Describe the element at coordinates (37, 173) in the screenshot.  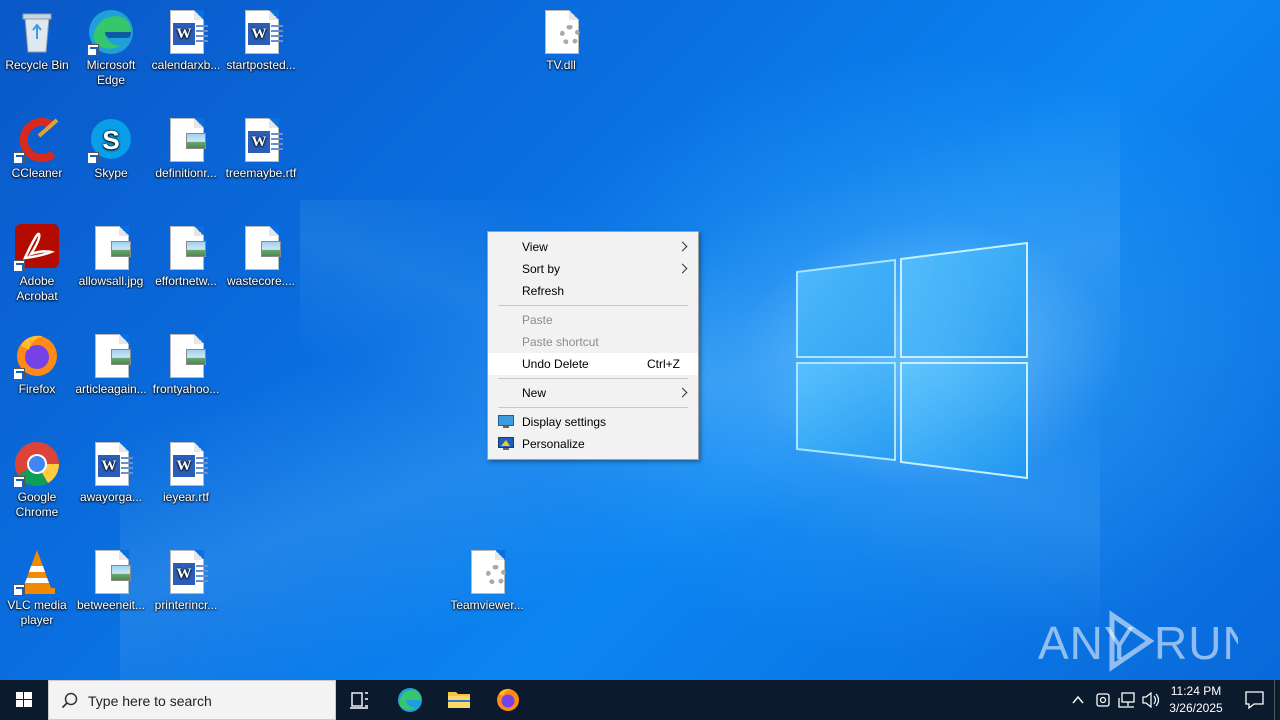
I see `icon-label: CCleaner` at that location.